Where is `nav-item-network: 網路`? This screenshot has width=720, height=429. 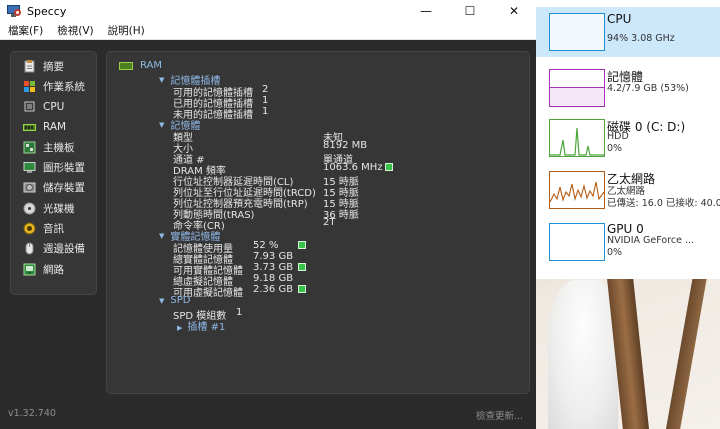 nav-item-network: 網路 is located at coordinates (53, 269).